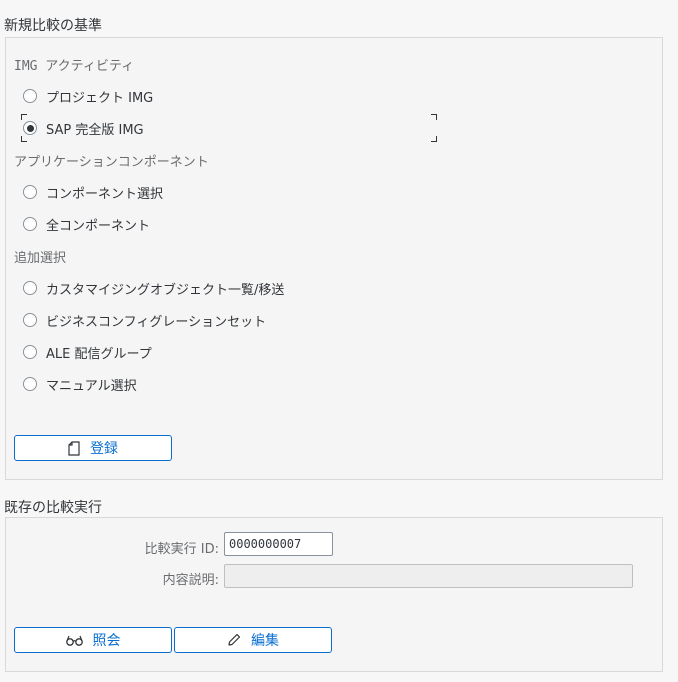 The image size is (678, 682). What do you see at coordinates (104, 449) in the screenshot?
I see `register-button-label: 登録` at bounding box center [104, 449].